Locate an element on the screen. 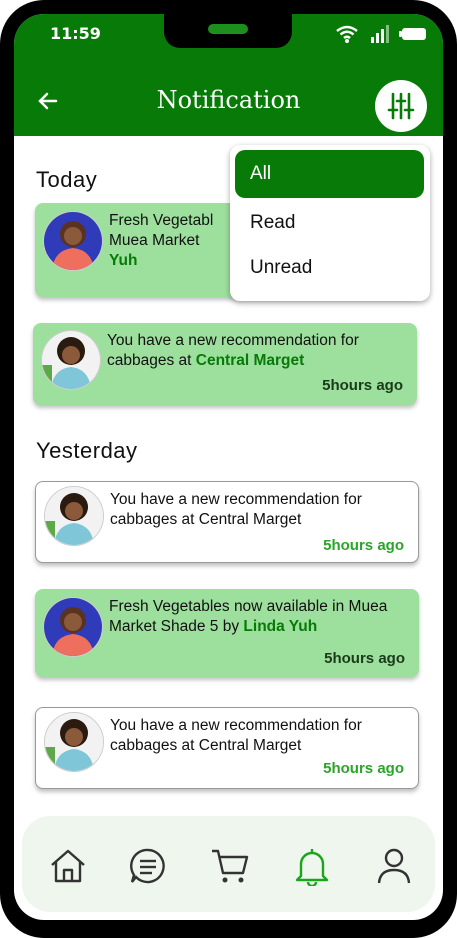 This screenshot has height=938, width=457. filter-option-read: Read is located at coordinates (272, 223).